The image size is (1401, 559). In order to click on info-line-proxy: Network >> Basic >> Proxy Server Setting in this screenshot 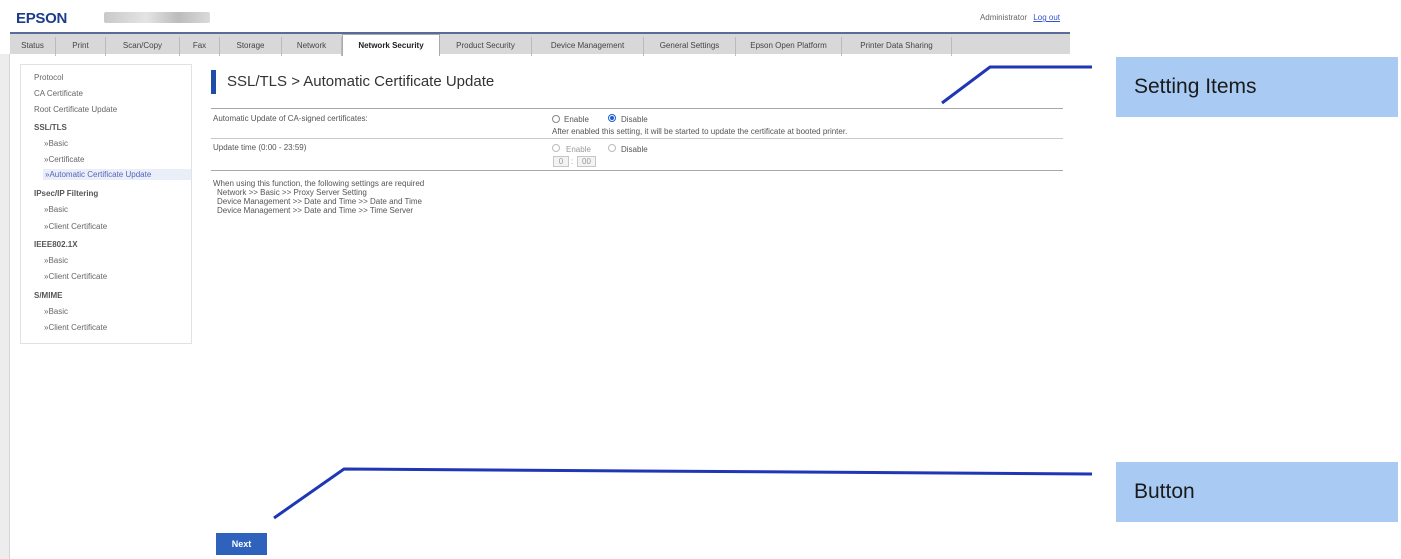, I will do `click(292, 192)`.